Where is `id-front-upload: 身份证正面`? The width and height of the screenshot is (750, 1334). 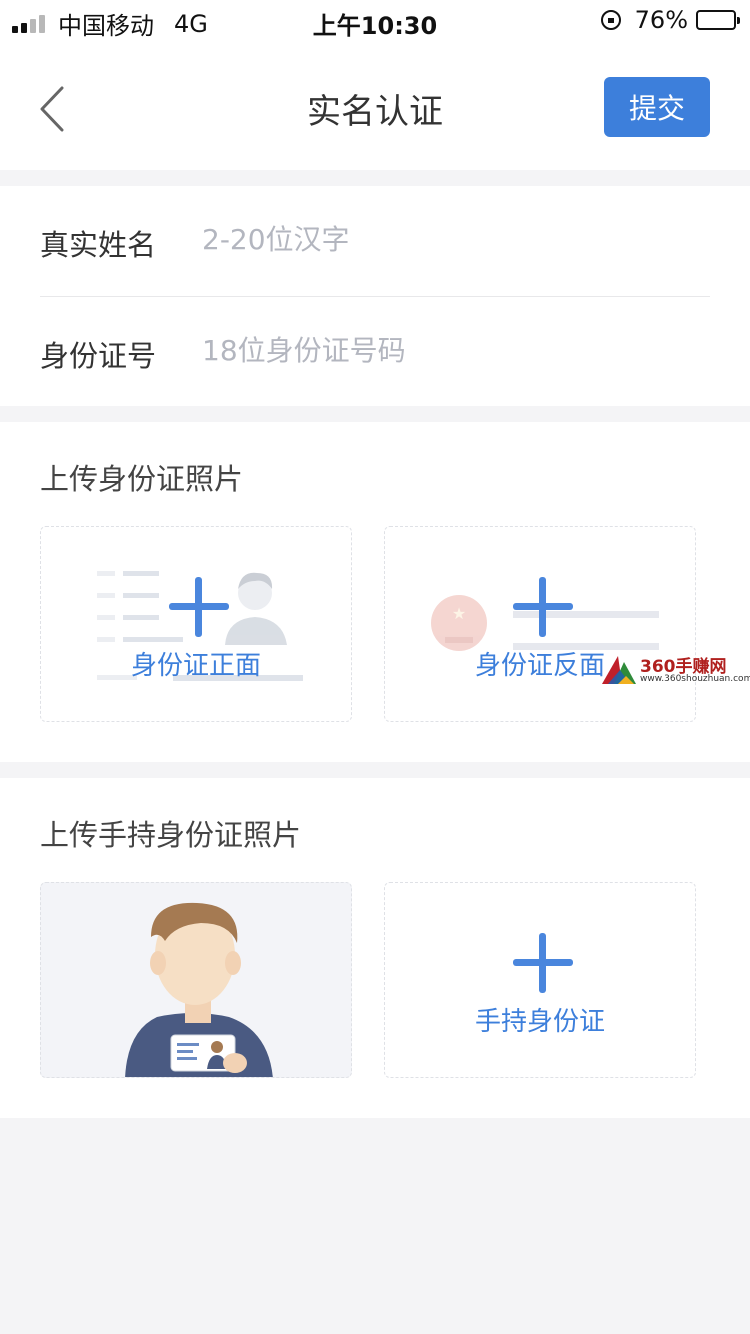
id-front-upload: 身份证正面 is located at coordinates (196, 624).